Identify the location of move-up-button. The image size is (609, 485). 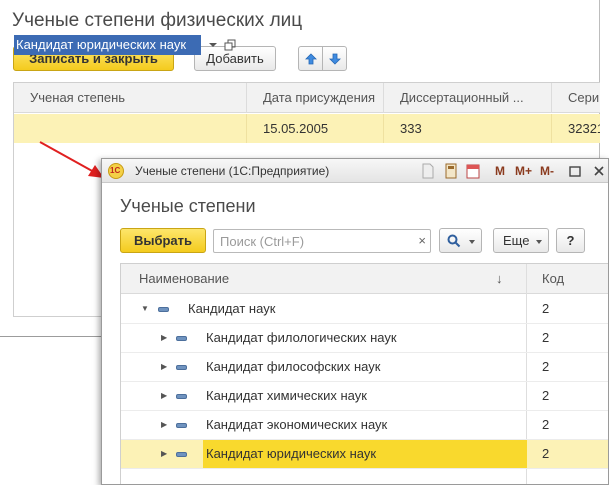
(310, 58).